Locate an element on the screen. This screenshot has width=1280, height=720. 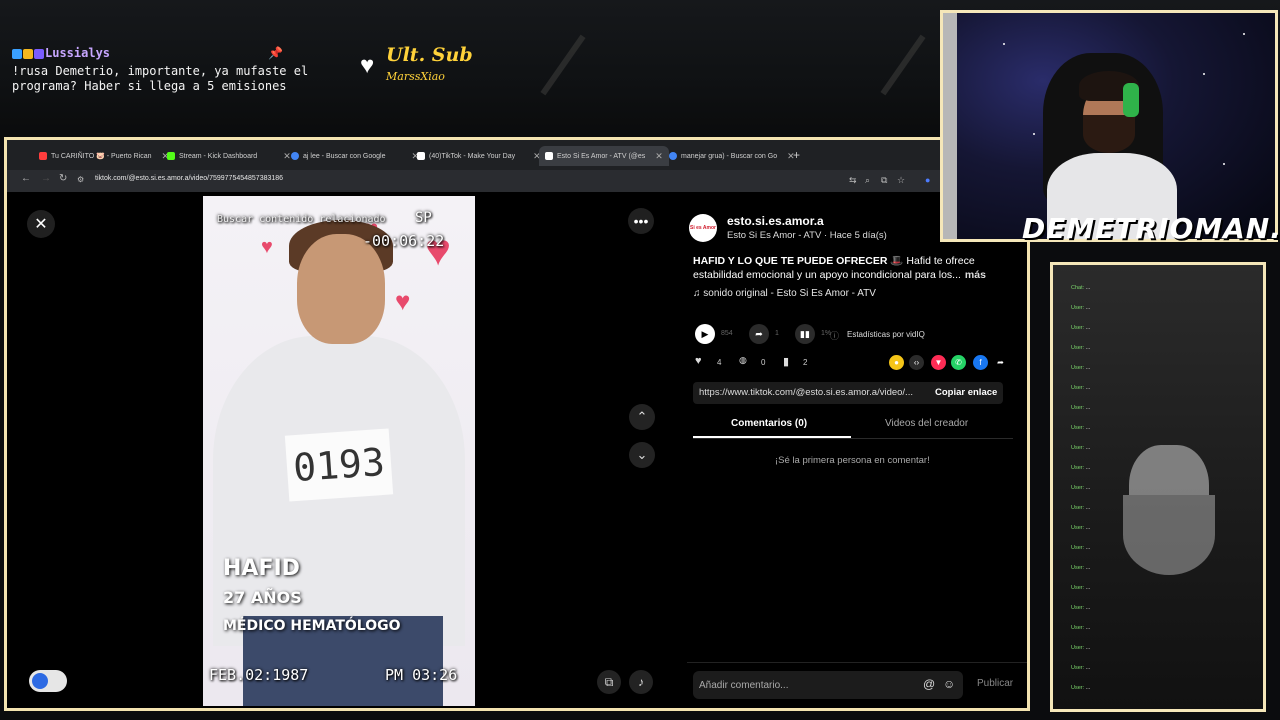
publish-button: Publicar is located at coordinates (995, 683).